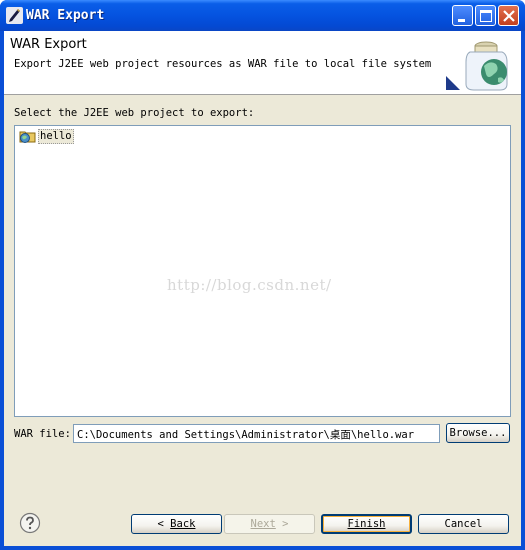 This screenshot has width=525, height=550. I want to click on close-button, so click(508, 15).